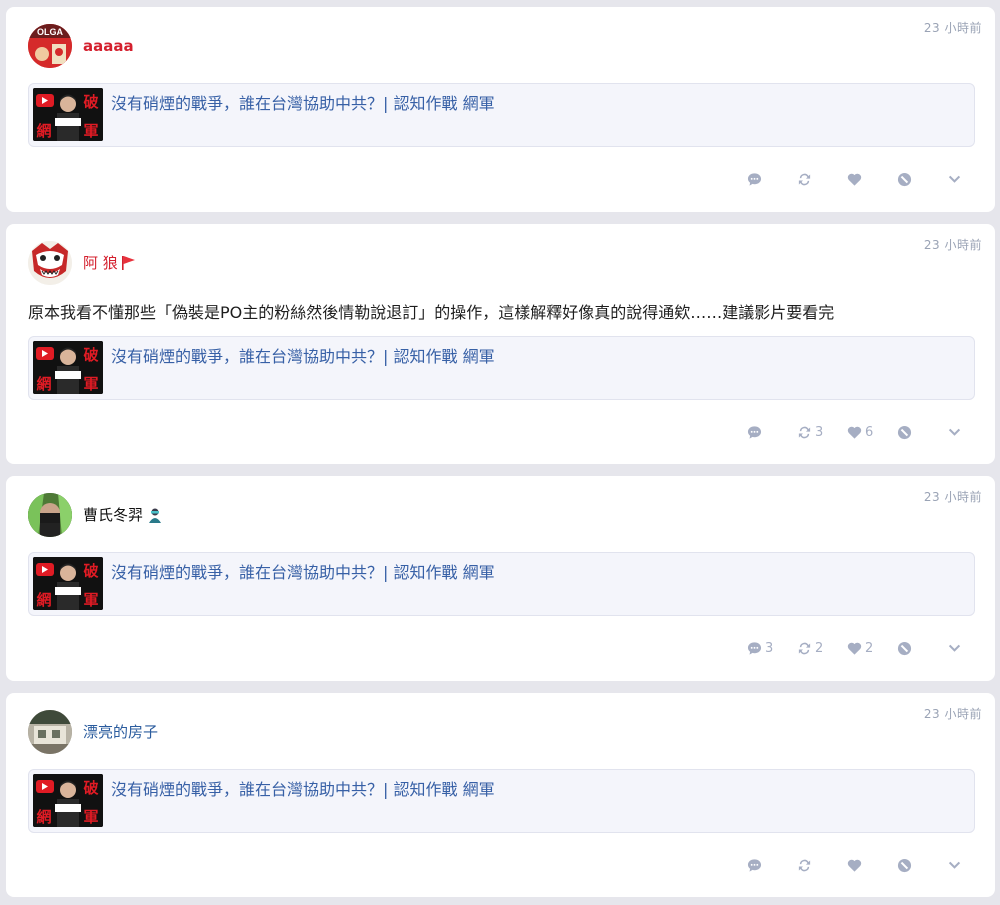  I want to click on like-button: 6, so click(872, 432).